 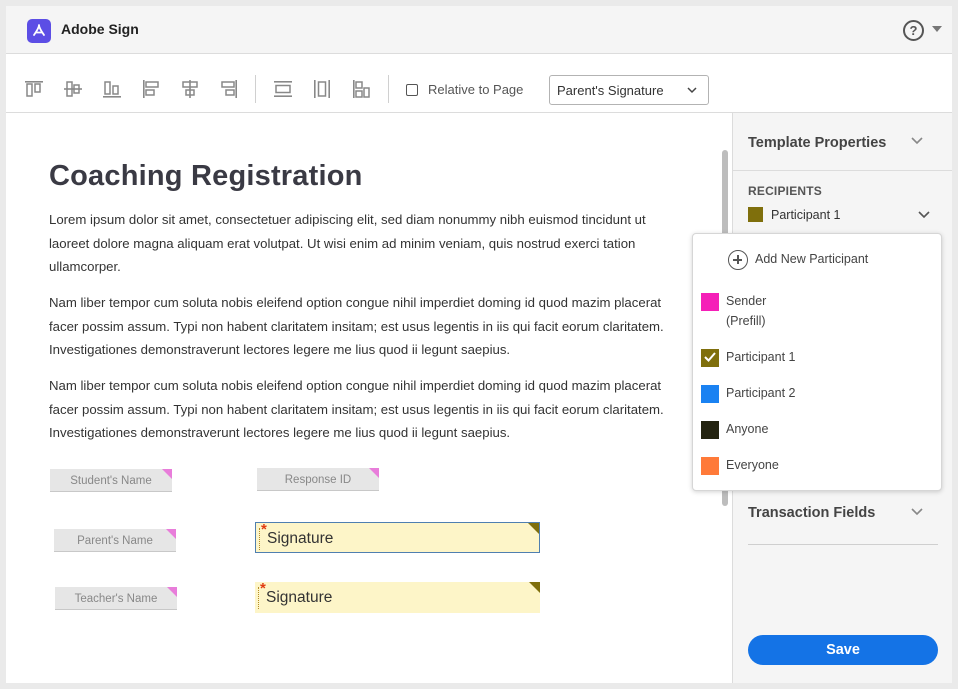 I want to click on alignment-toolbar: Relative to Page Parent's Signature, so click(x=479, y=84).